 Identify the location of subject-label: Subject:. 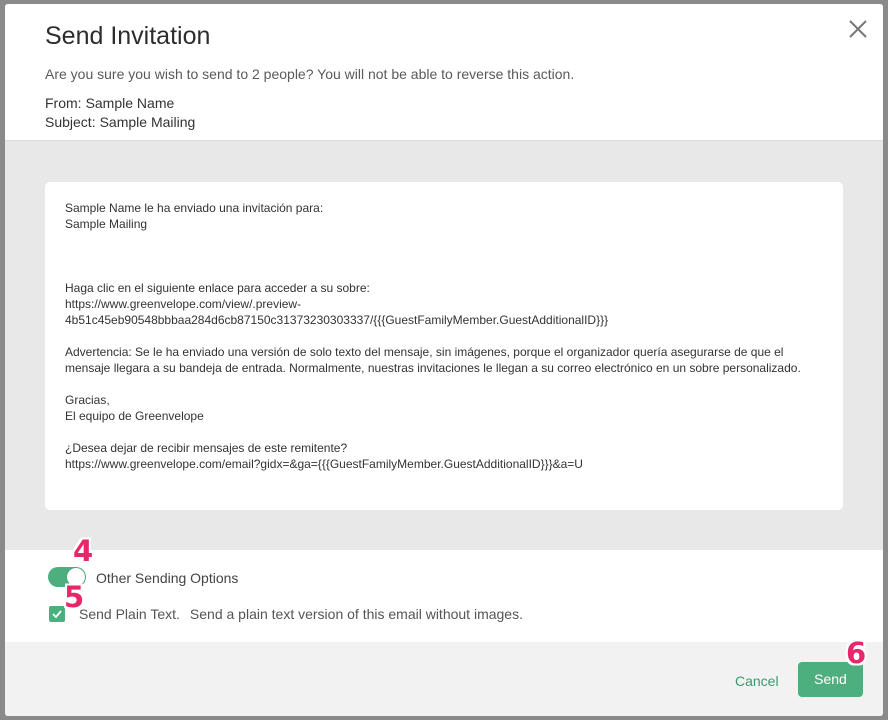
(70, 122).